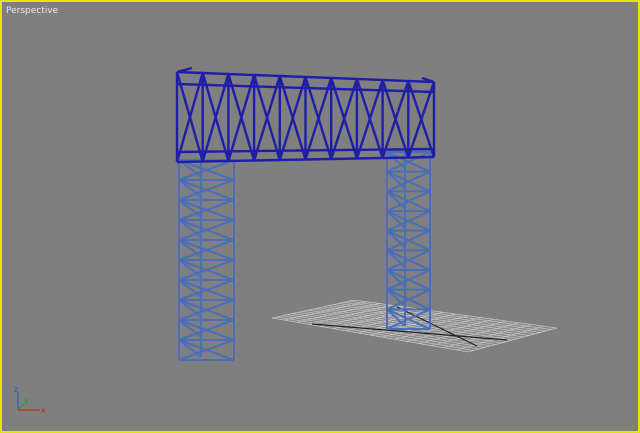  I want to click on axis-gizmo: x y z, so click(30, 400).